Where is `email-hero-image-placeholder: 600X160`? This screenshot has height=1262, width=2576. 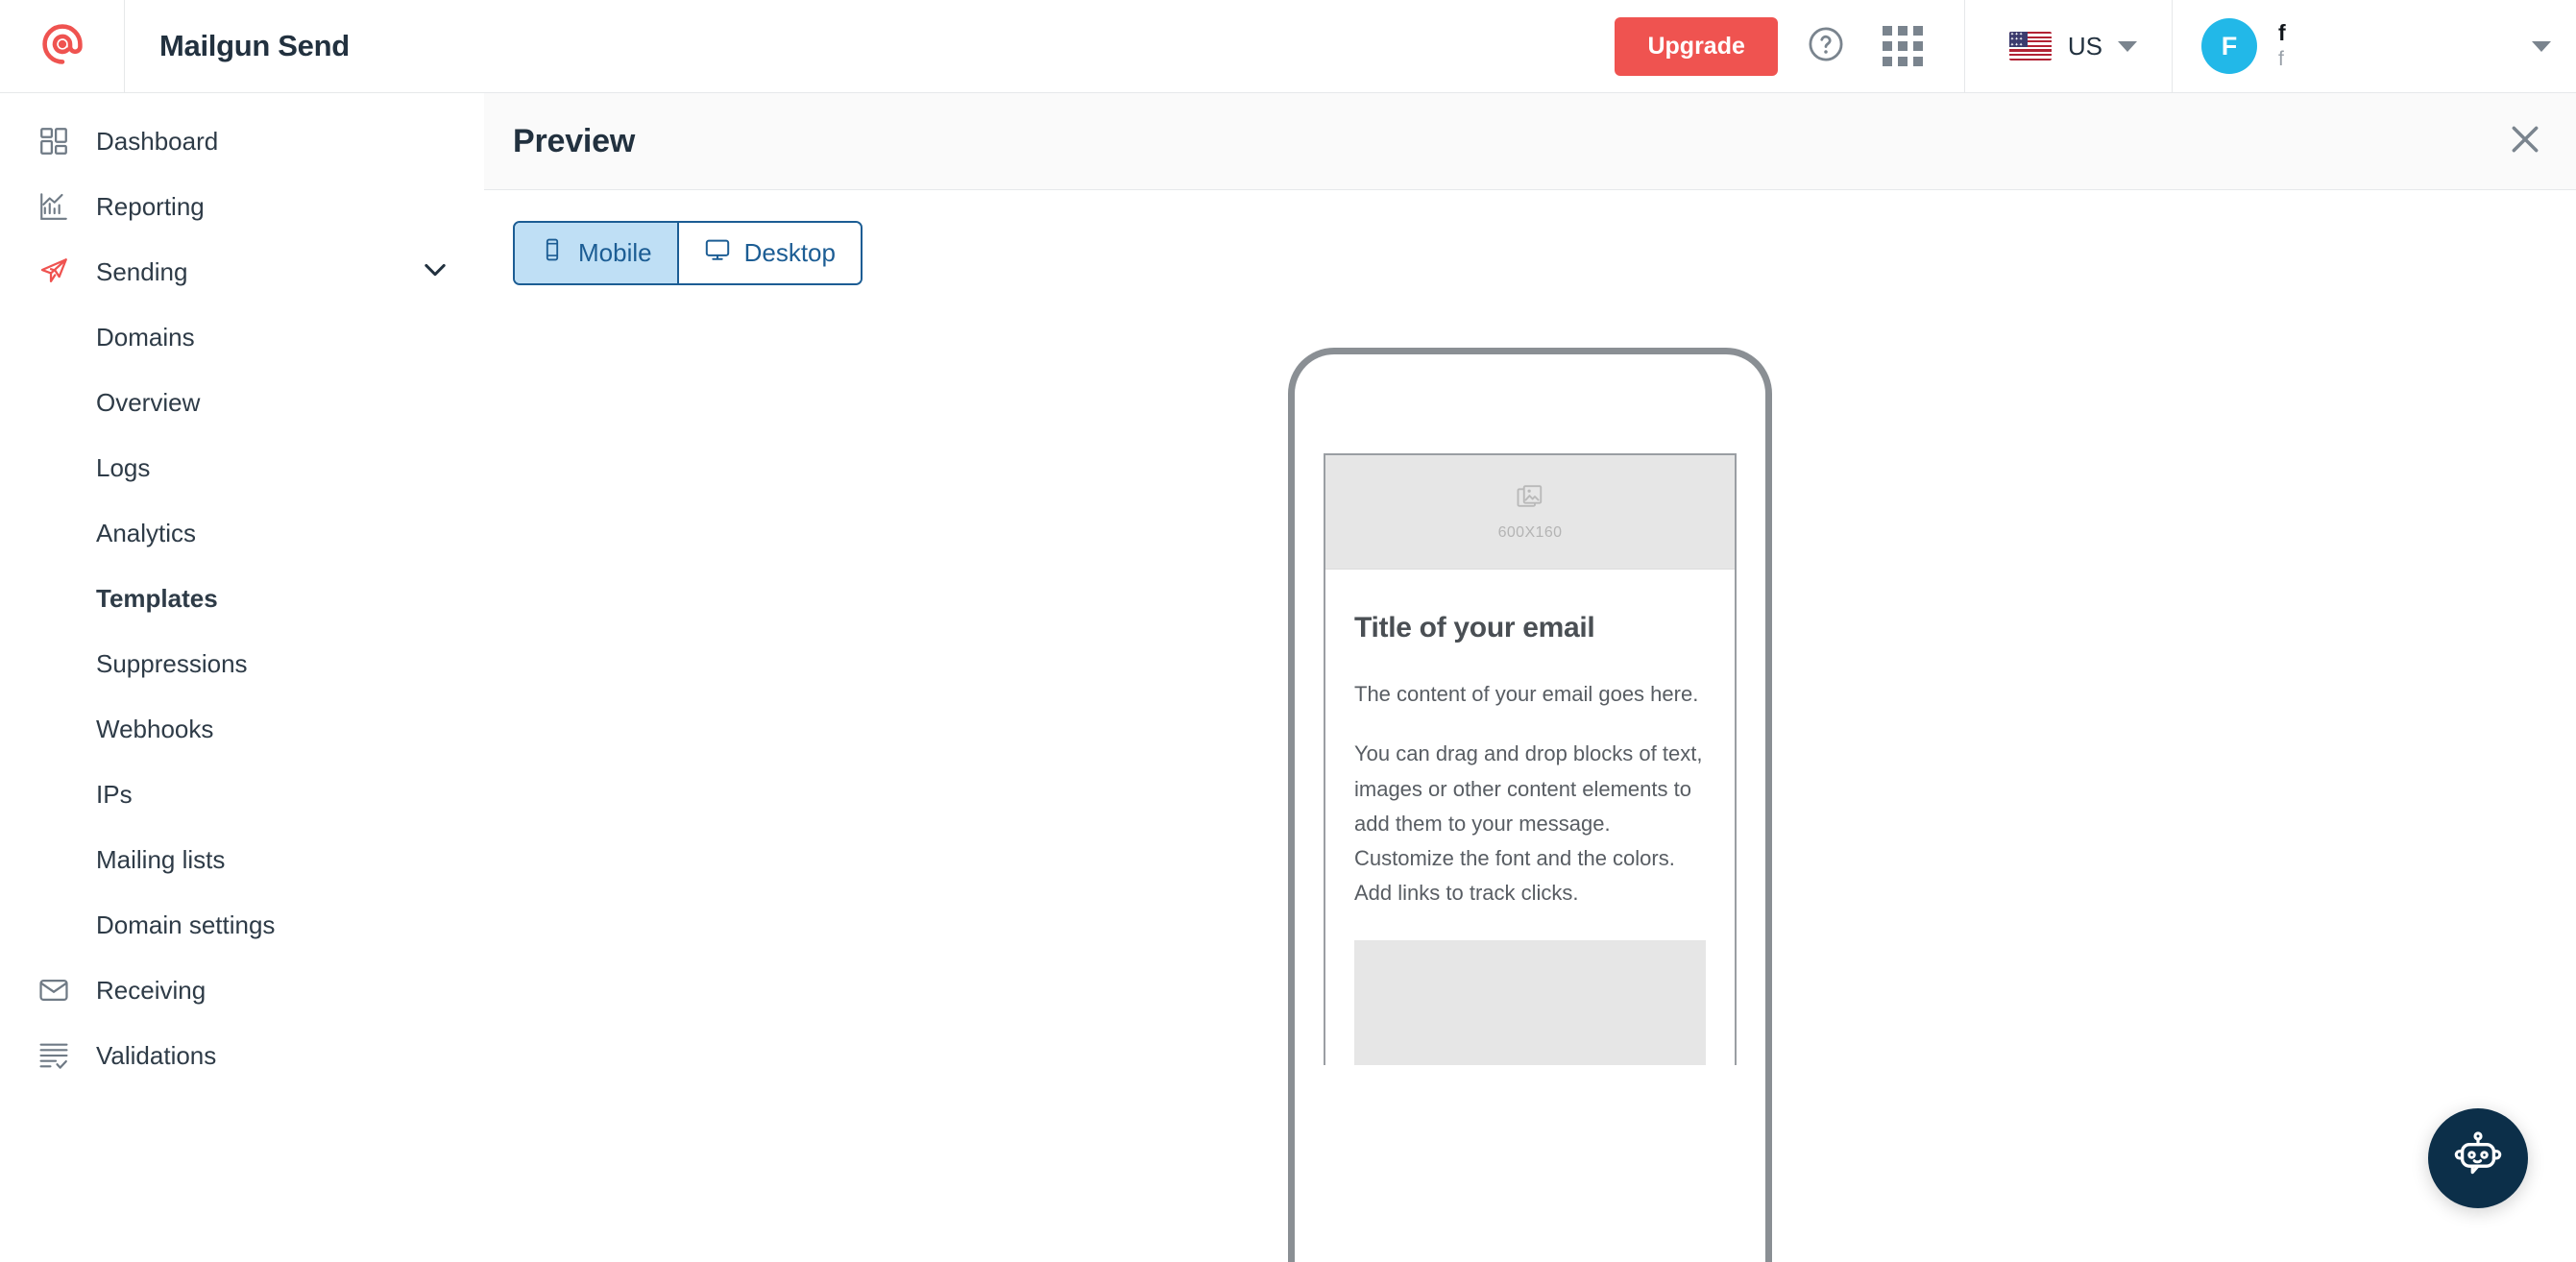
email-hero-image-placeholder: 600X160 is located at coordinates (1530, 512).